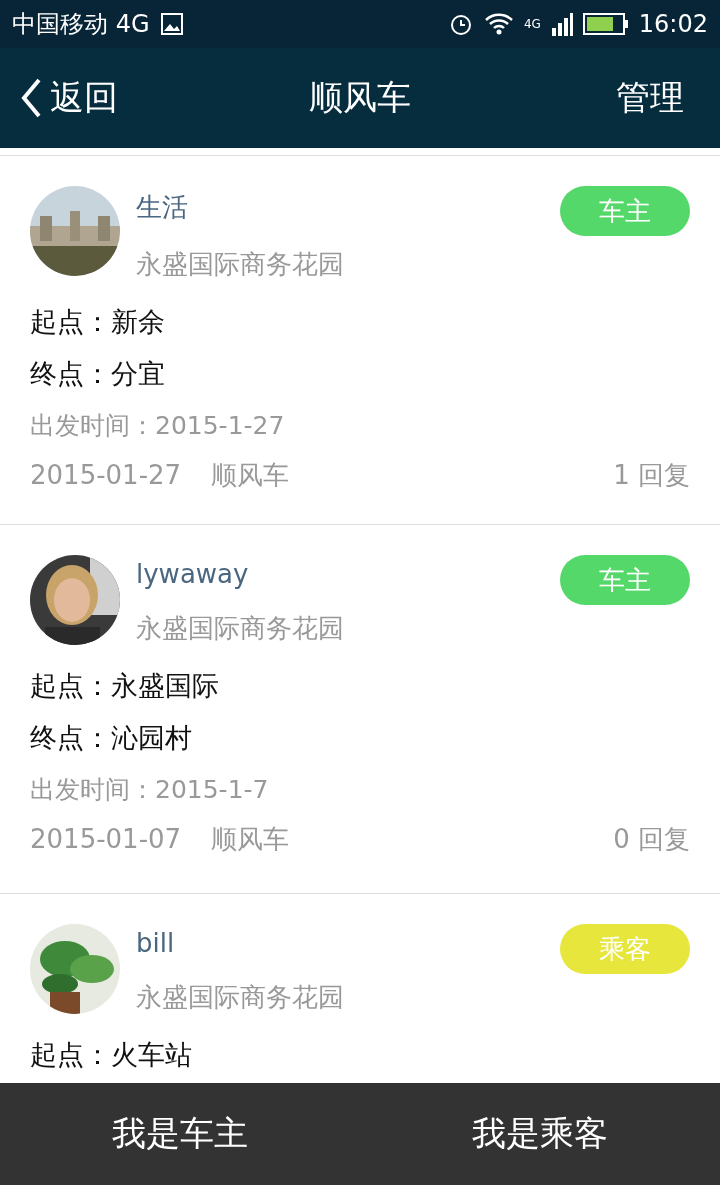  What do you see at coordinates (561, 24) in the screenshot?
I see `signal-icon` at bounding box center [561, 24].